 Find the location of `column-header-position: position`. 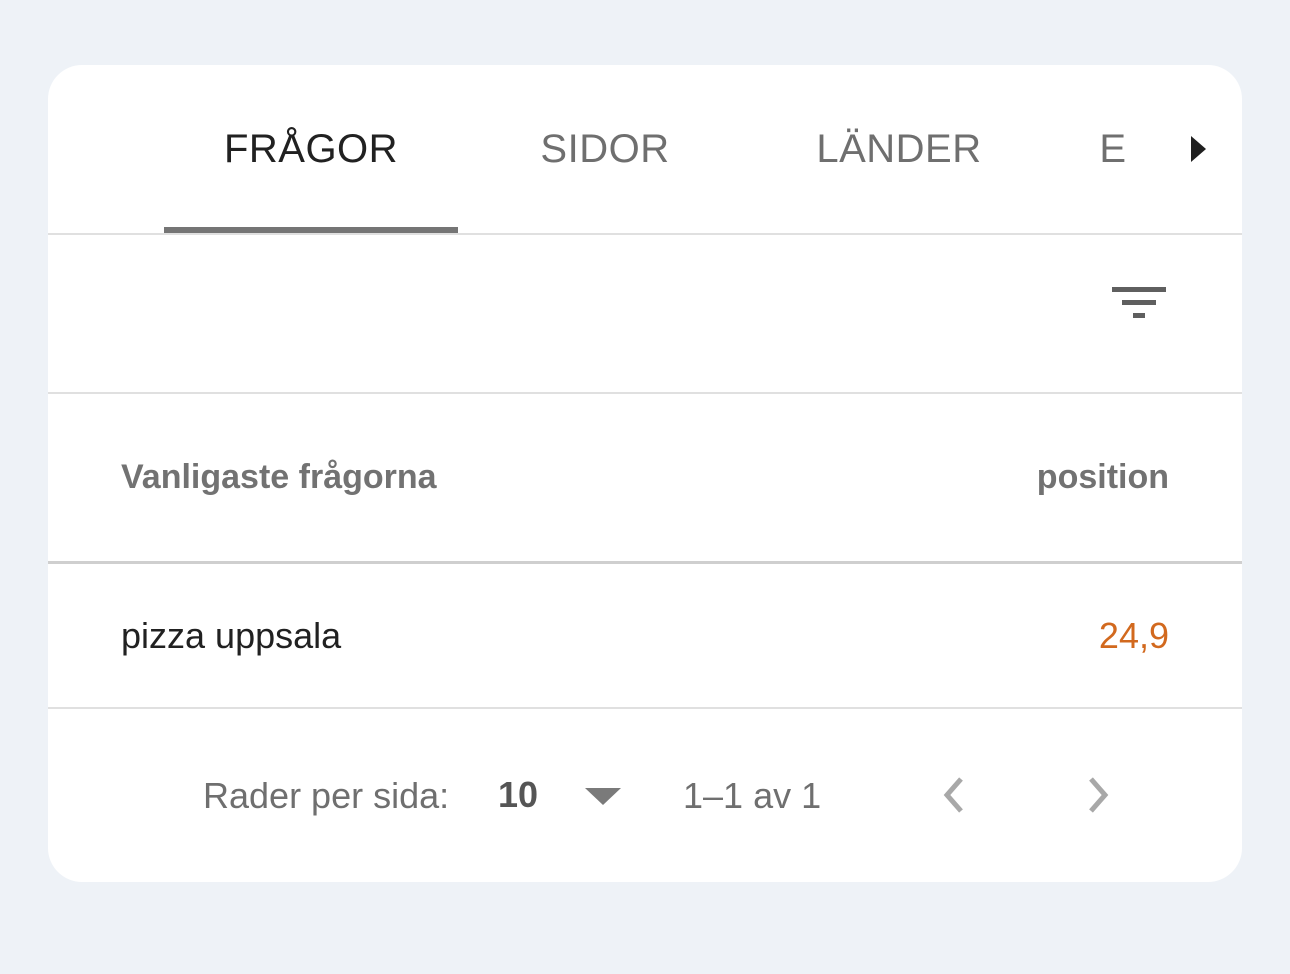

column-header-position: position is located at coordinates (1103, 477).